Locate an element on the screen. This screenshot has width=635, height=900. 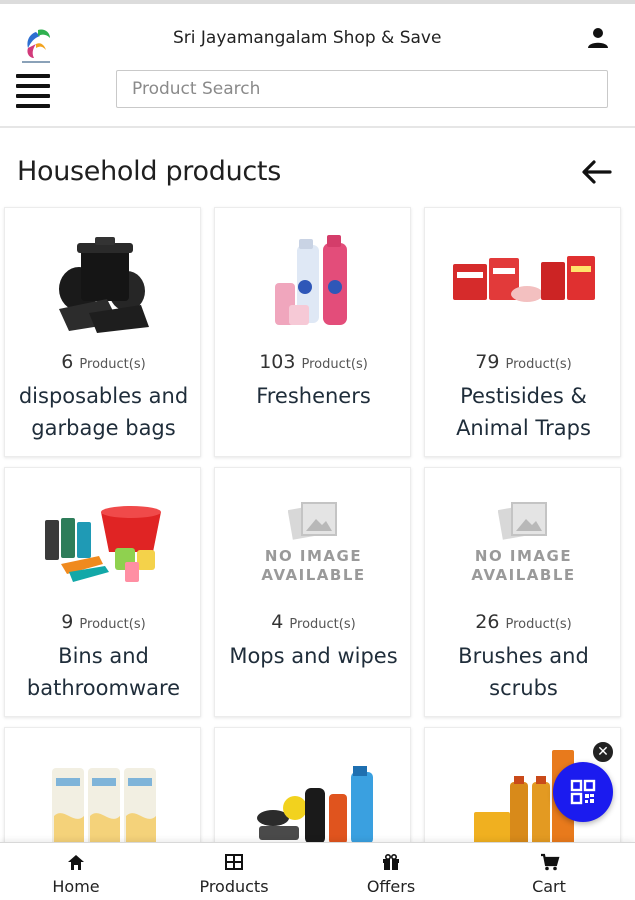
nav-home-label: Home is located at coordinates (76, 886).